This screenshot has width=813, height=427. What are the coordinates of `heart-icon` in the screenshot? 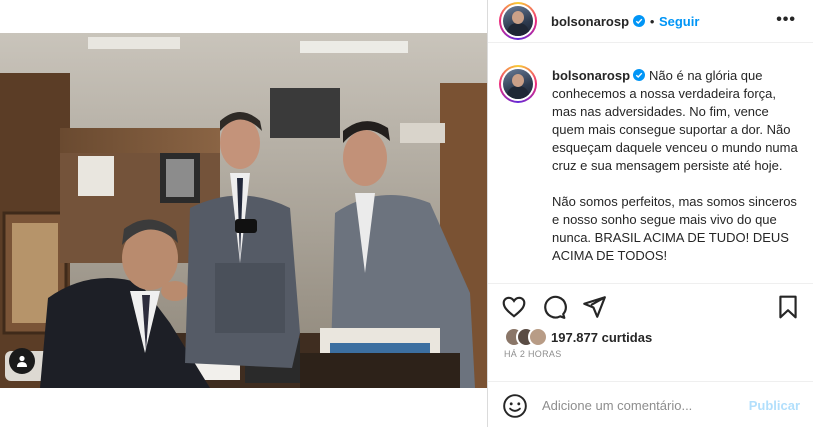 It's located at (514, 307).